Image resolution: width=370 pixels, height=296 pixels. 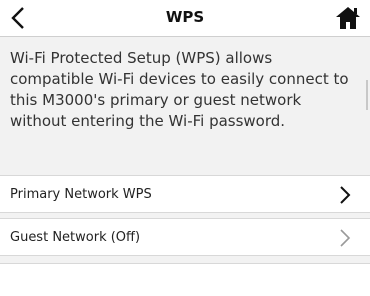 I want to click on home-button, so click(x=348, y=18).